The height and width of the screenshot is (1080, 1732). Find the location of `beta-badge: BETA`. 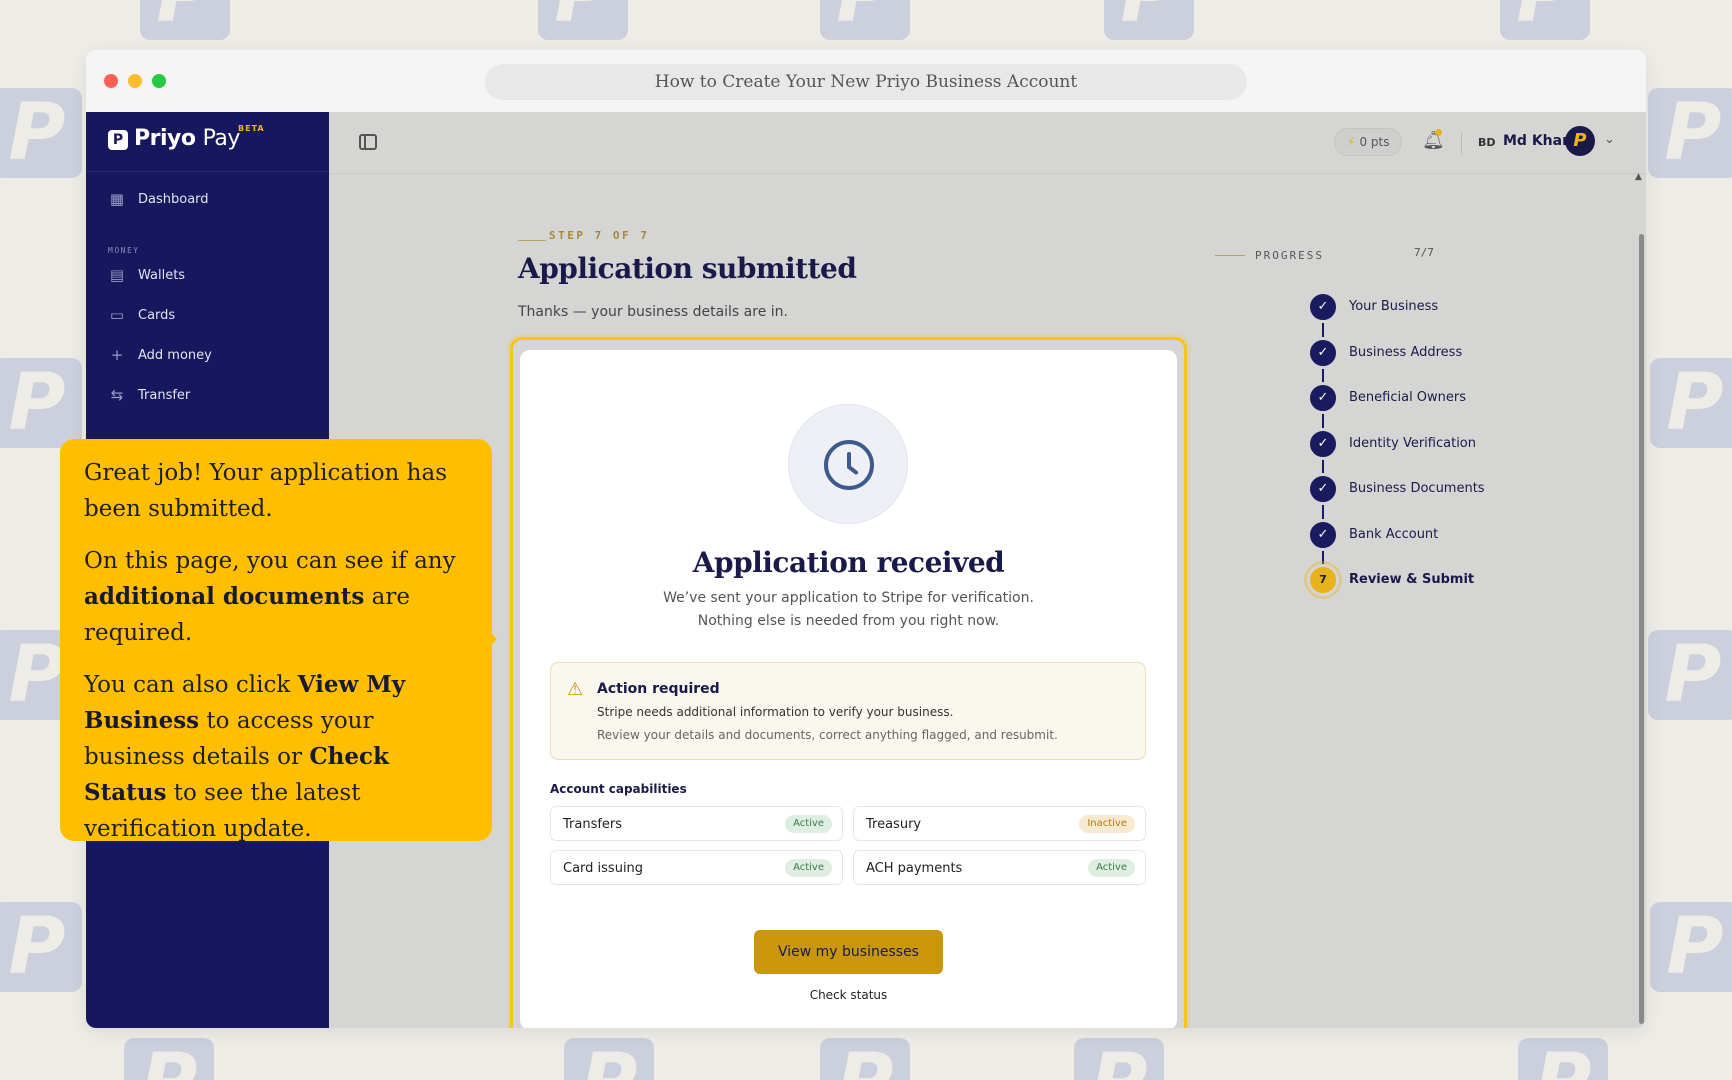

beta-badge: BETA is located at coordinates (251, 128).